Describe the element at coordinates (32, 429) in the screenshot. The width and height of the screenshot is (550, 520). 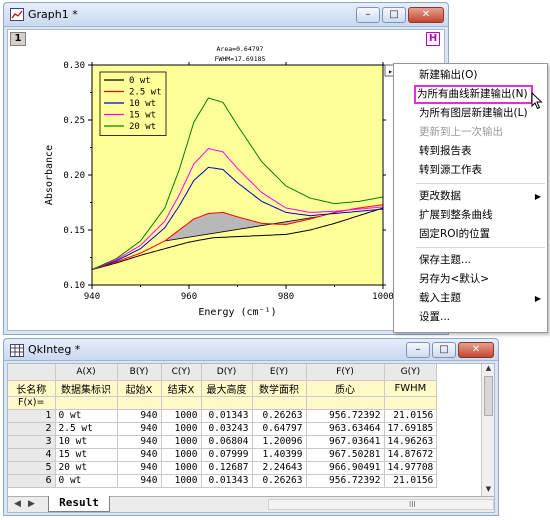
I see `row-number: 2` at that location.